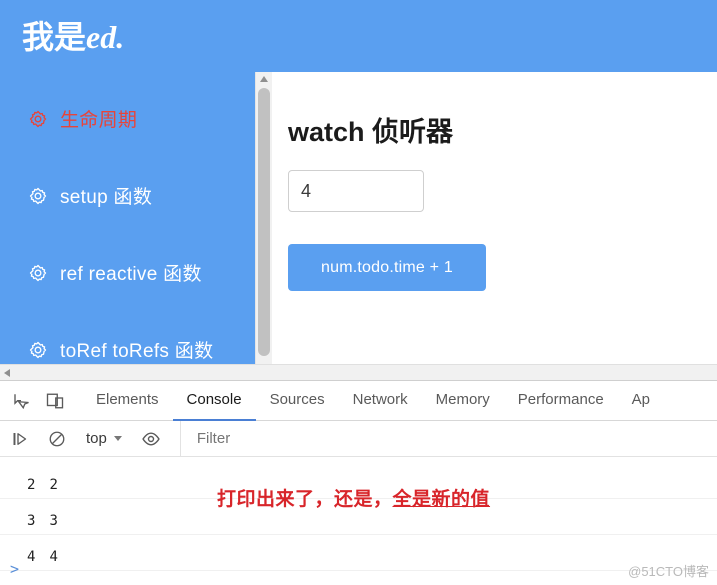 This screenshot has height=585, width=717. I want to click on console-prompt-icon: >, so click(14, 569).